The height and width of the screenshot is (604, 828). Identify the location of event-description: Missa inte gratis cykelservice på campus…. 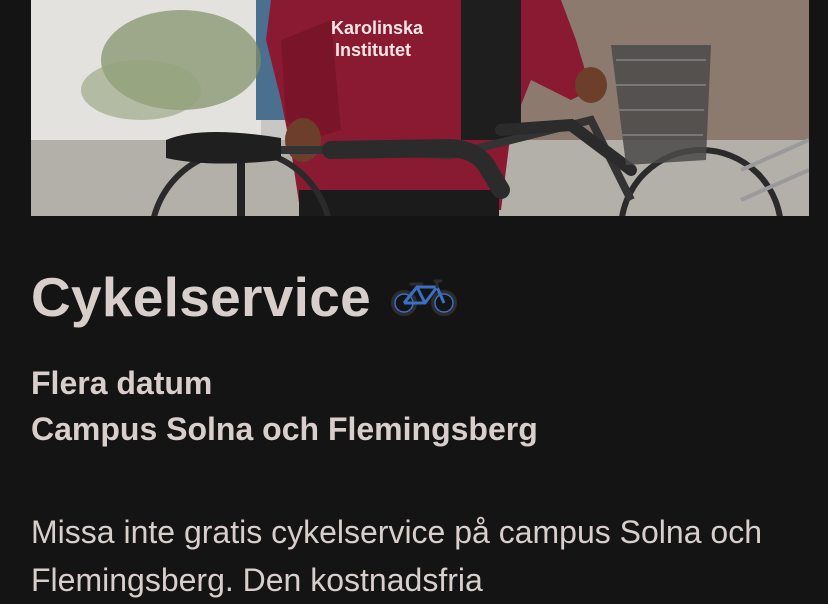
(396, 556).